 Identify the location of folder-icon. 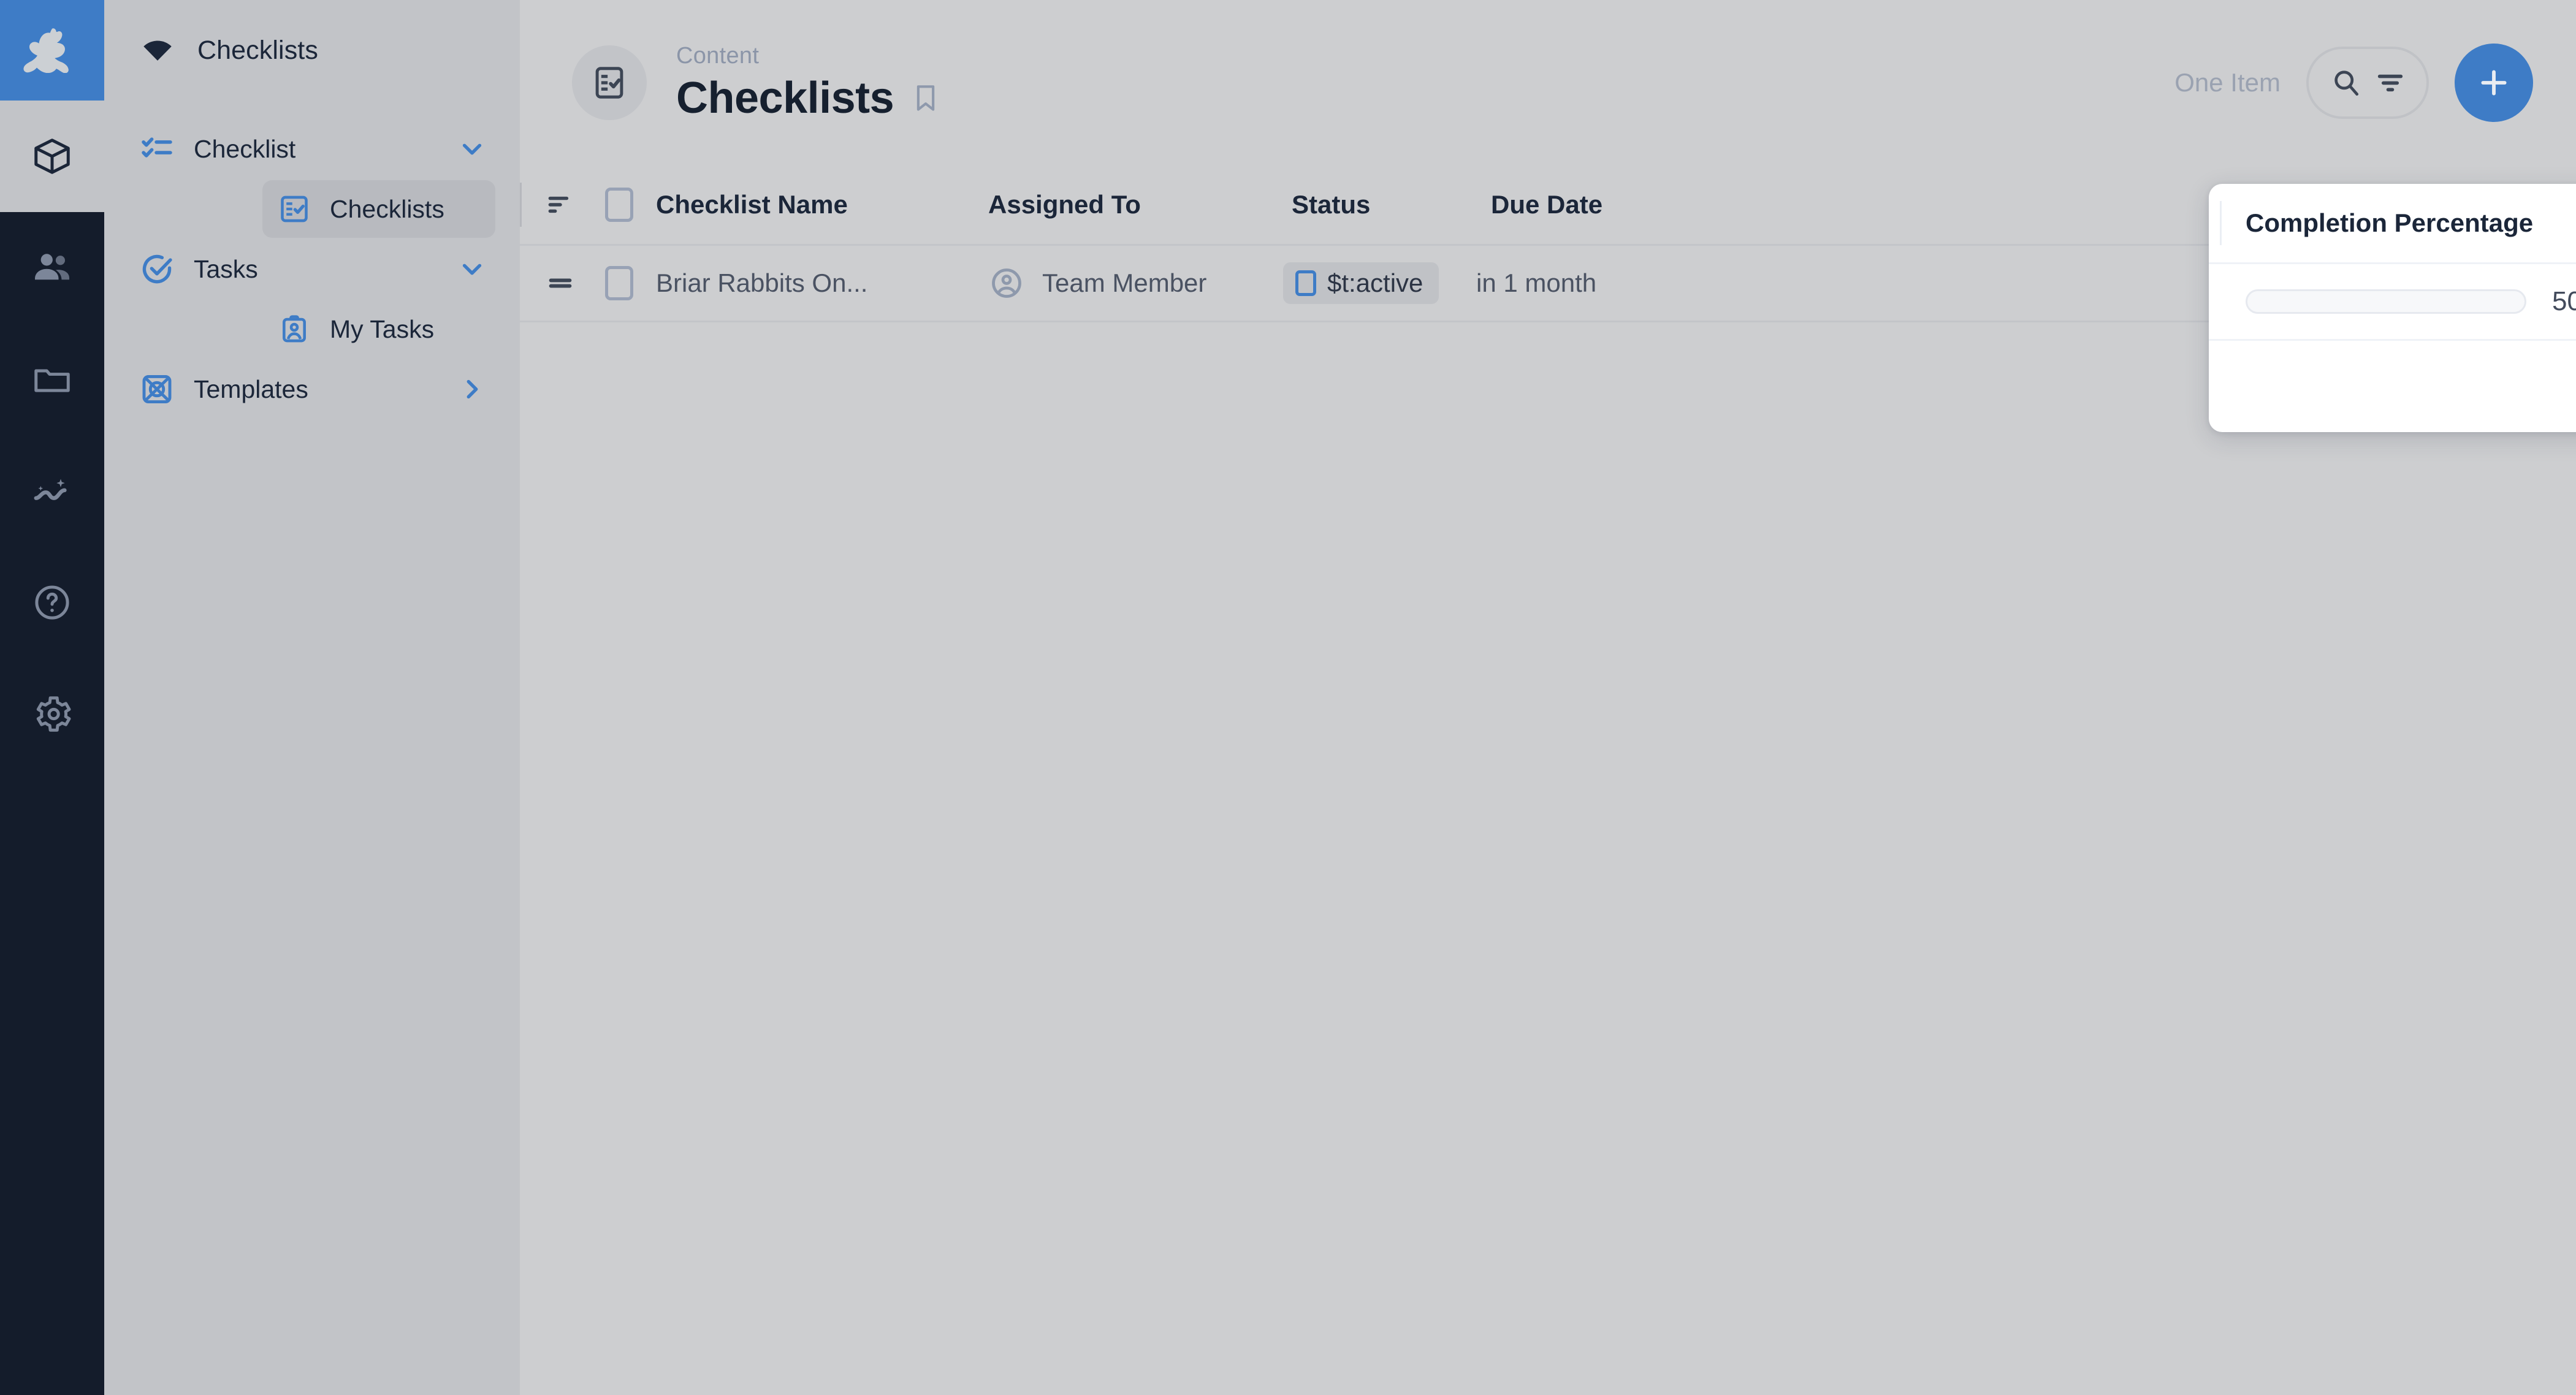
(52, 380).